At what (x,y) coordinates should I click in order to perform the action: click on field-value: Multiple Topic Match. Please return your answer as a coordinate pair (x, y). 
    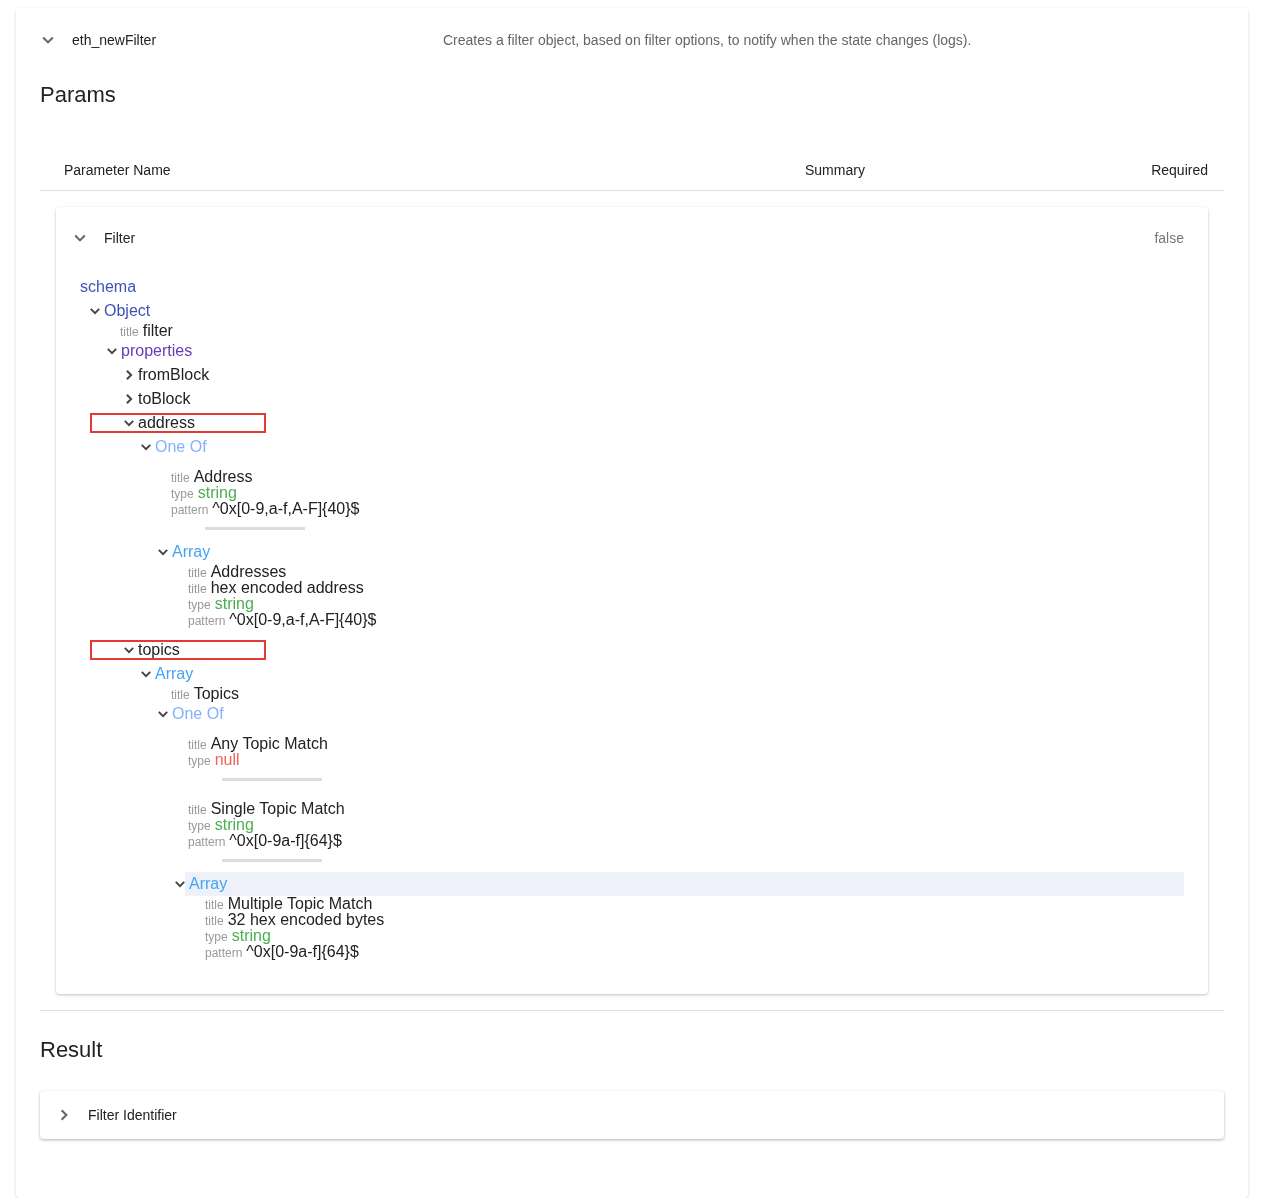
    Looking at the image, I should click on (300, 904).